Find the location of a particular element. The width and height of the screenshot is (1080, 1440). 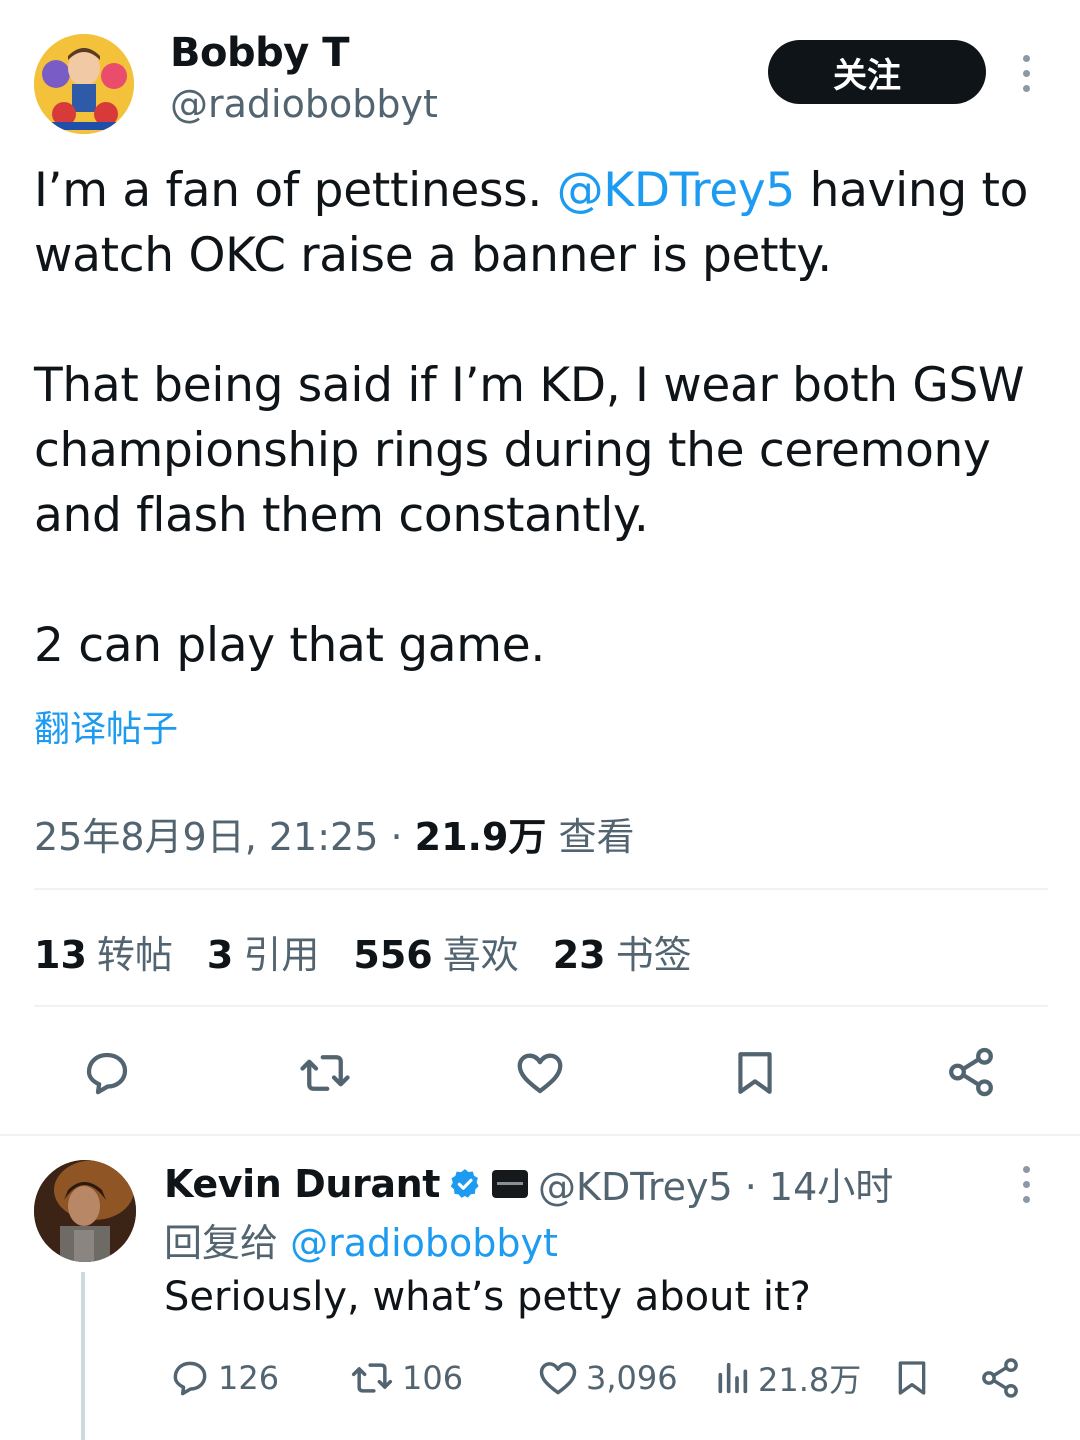

reply-retweet-action: 106 is located at coordinates (405, 1378).